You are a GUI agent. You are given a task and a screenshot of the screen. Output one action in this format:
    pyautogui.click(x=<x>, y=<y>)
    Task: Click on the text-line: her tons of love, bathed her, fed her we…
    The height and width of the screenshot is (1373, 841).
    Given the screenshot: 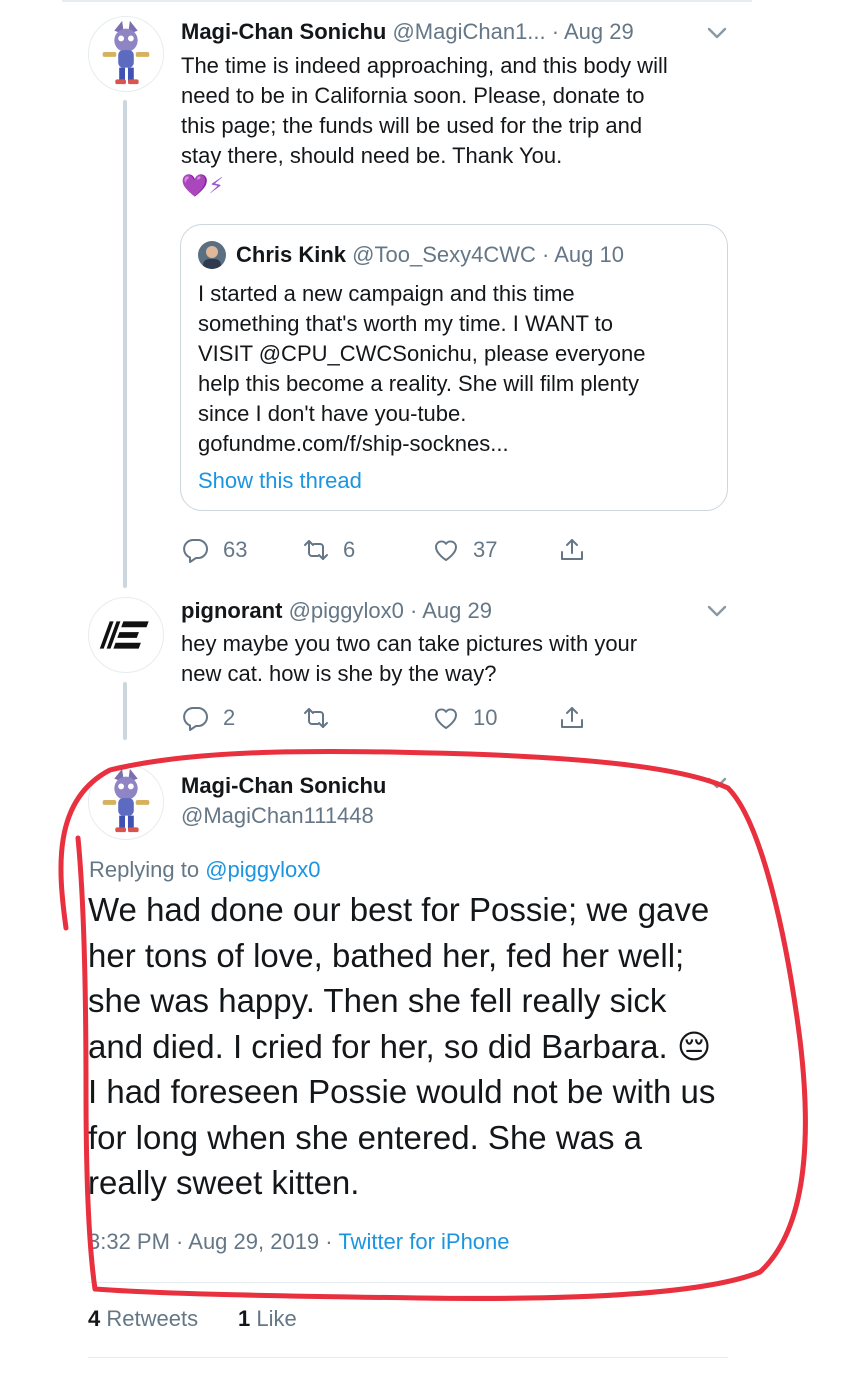 What is the action you would take?
    pyautogui.click(x=386, y=955)
    